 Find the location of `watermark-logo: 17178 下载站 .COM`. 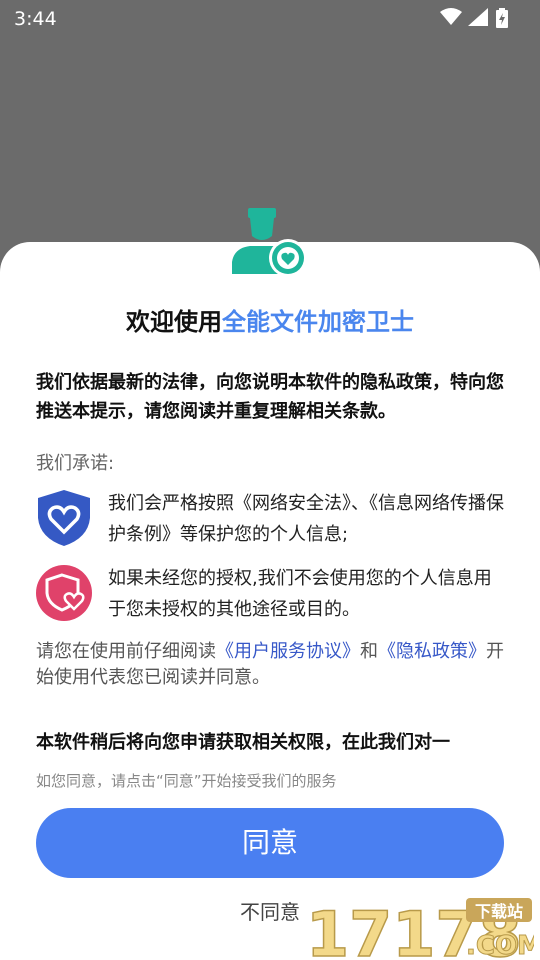

watermark-logo: 17178 下载站 .COM is located at coordinates (420, 928).